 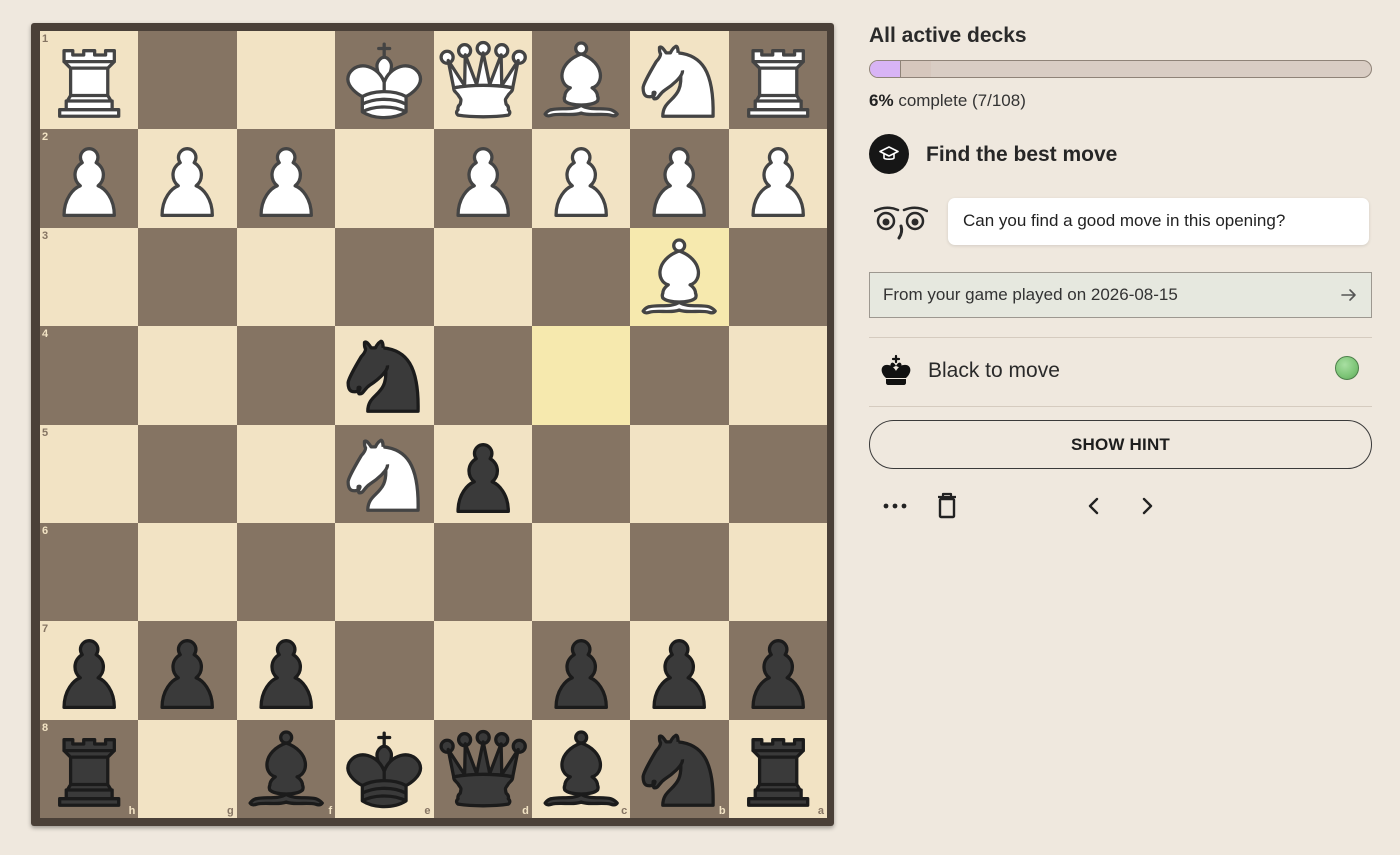 What do you see at coordinates (1094, 506) in the screenshot?
I see `previous-button` at bounding box center [1094, 506].